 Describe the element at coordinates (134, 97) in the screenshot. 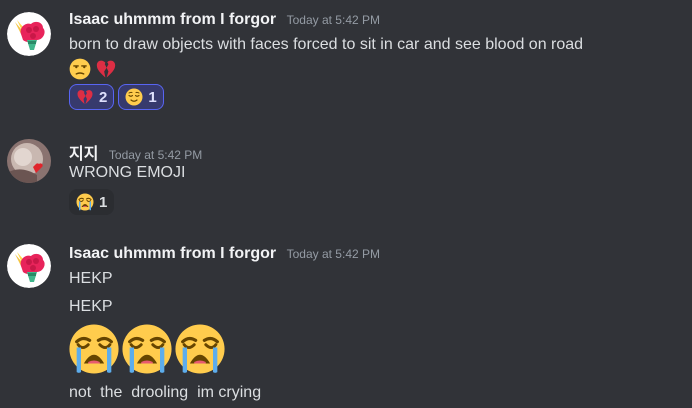

I see `relieved-face-emoji` at that location.